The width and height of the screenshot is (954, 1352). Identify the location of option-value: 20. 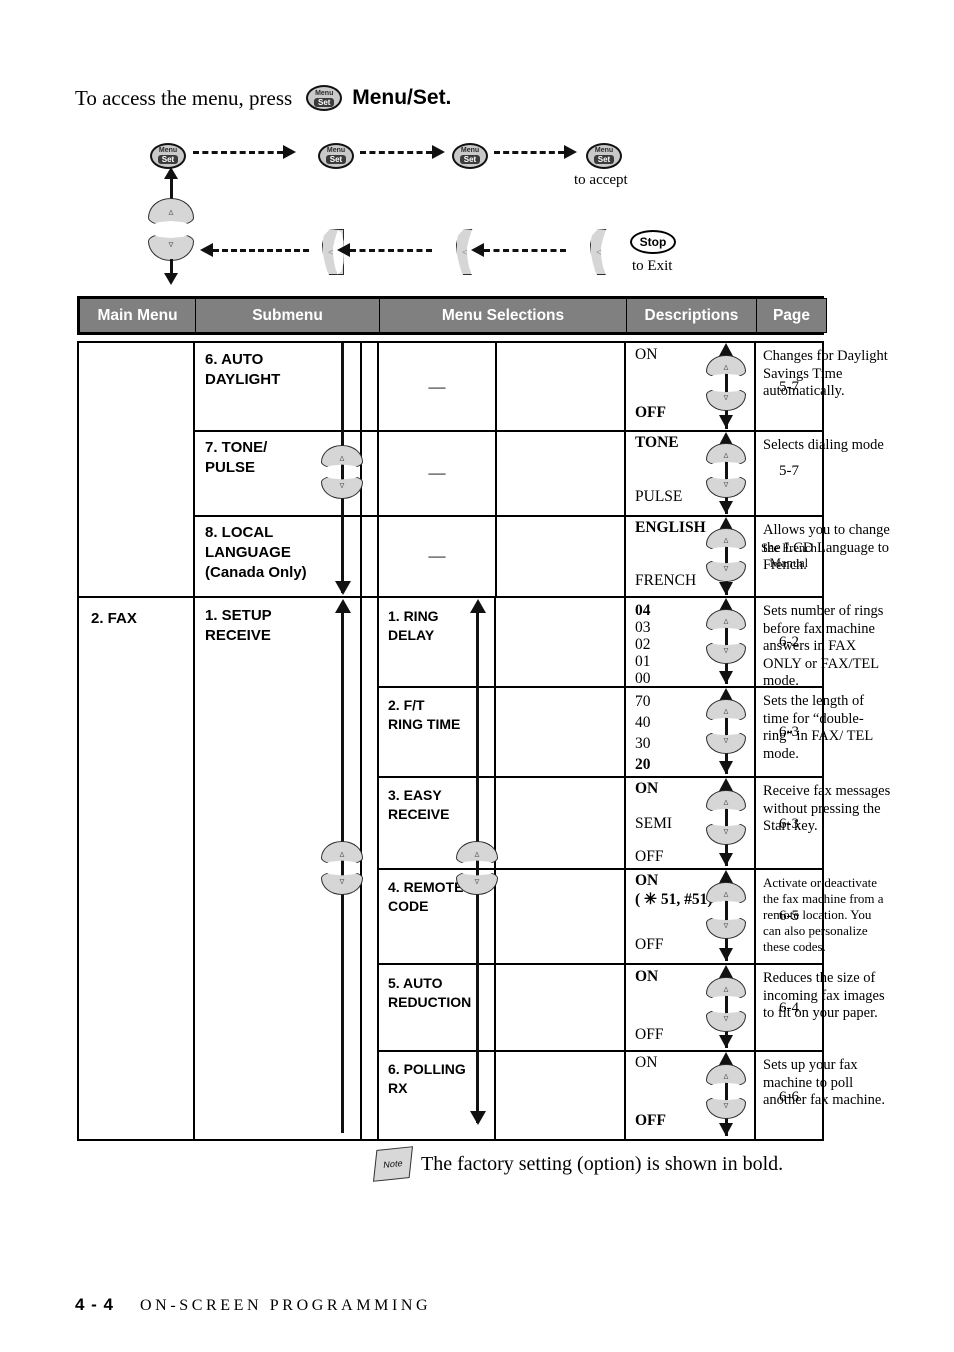
(643, 764).